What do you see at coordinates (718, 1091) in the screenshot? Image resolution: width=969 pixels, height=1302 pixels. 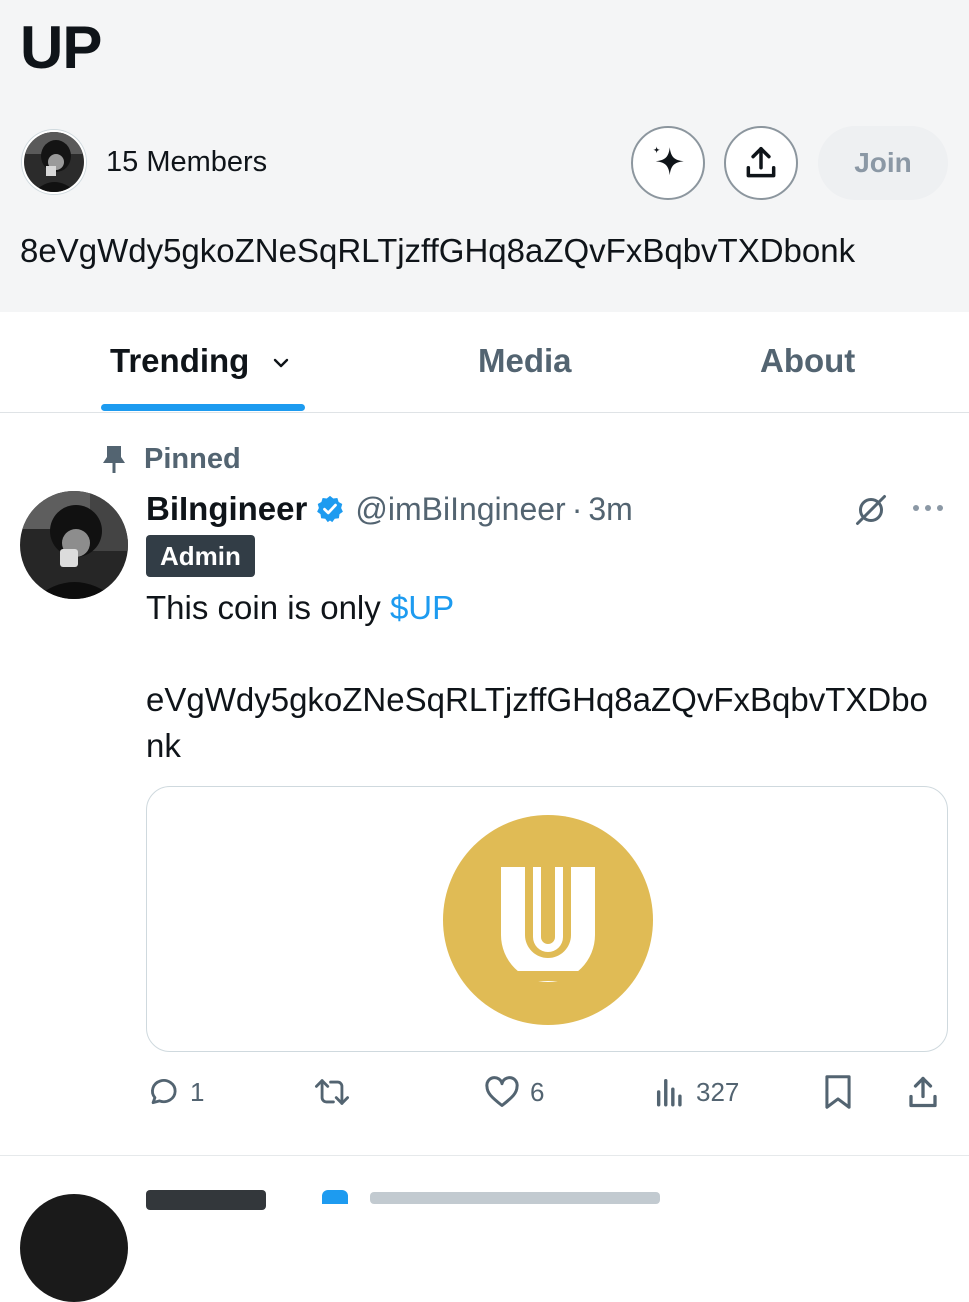 I see `view-count: 327` at bounding box center [718, 1091].